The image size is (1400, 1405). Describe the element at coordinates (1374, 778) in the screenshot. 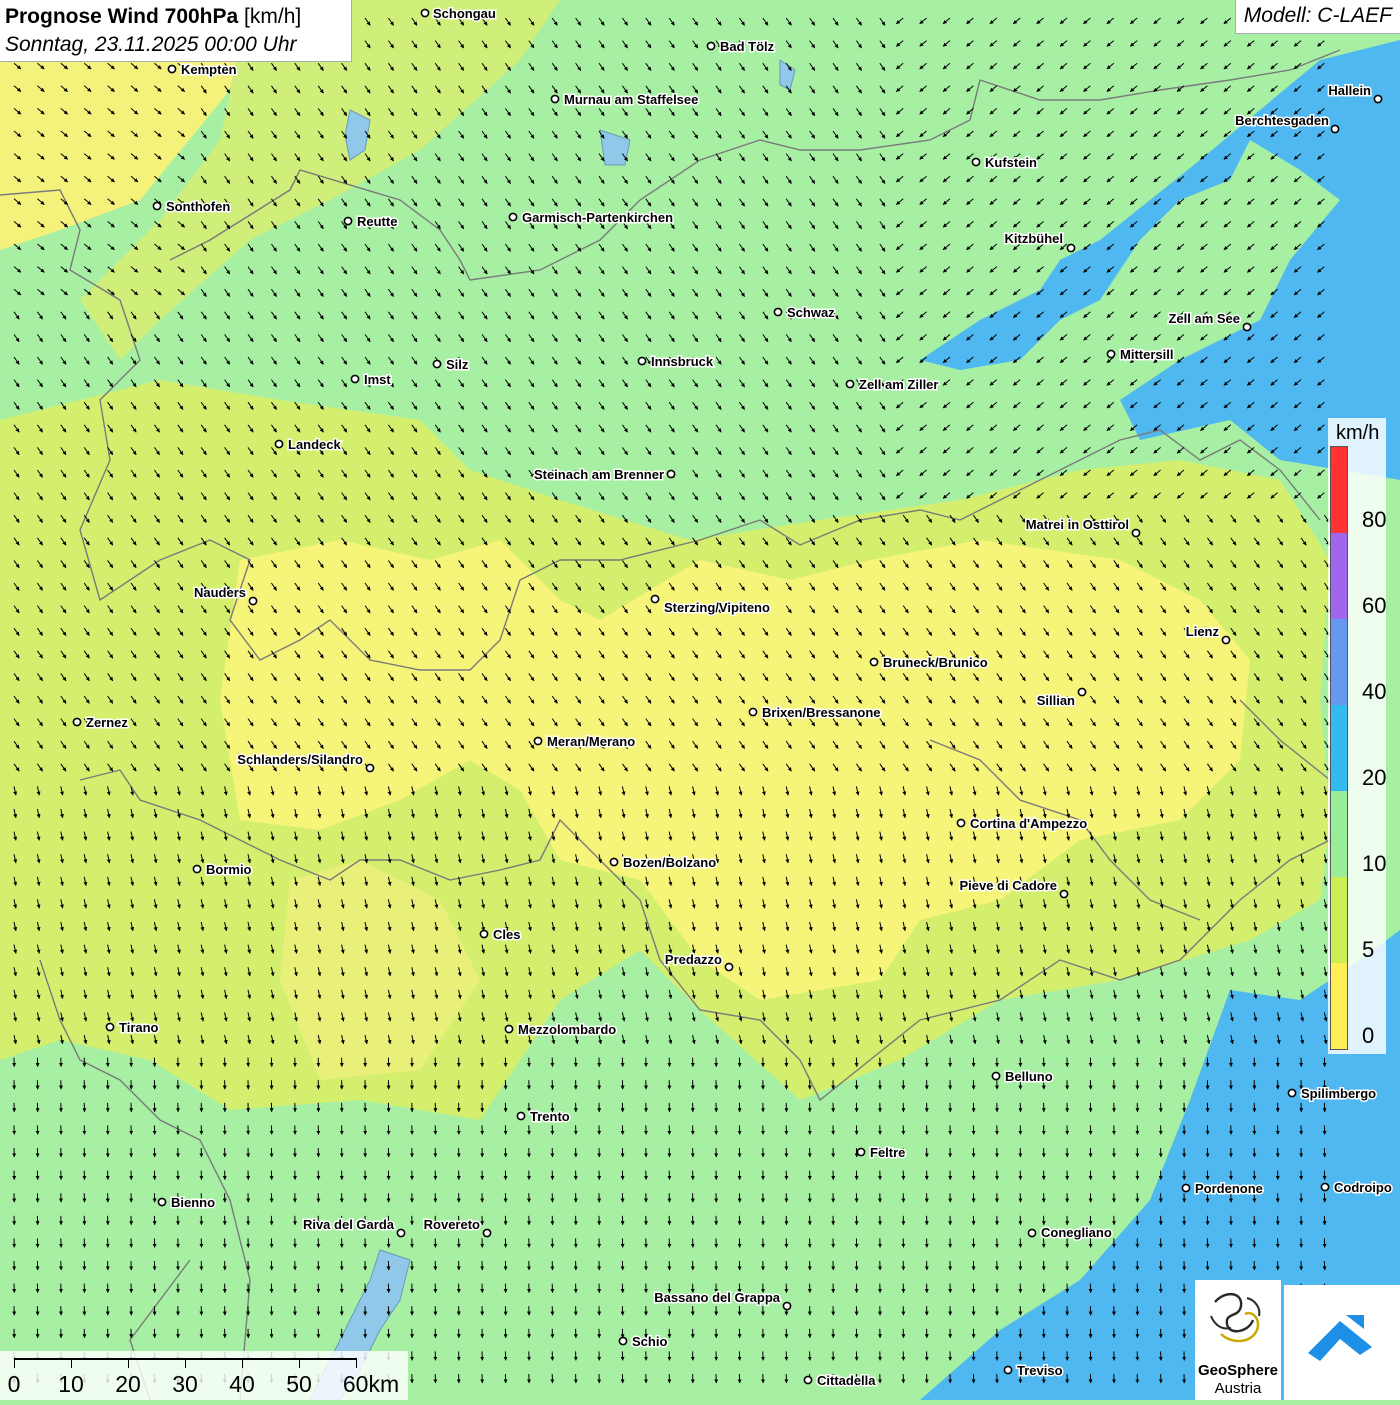

I see `legend-label: 20` at that location.